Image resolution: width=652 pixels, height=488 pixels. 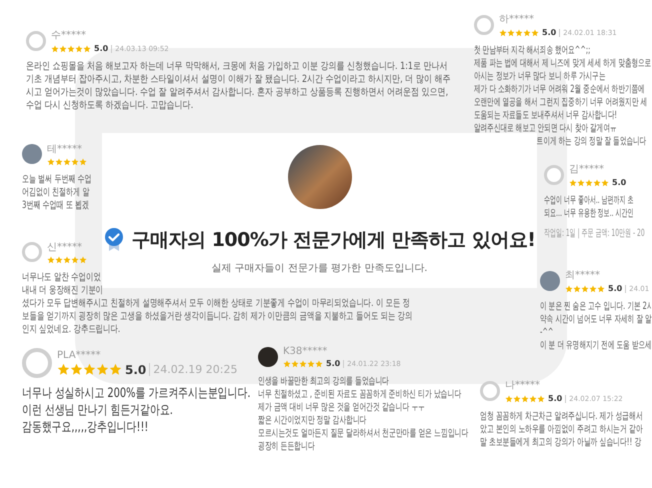 I want to click on review-text-line: 되요… 너무 유용한 정보.. 시간인, so click(x=589, y=213).